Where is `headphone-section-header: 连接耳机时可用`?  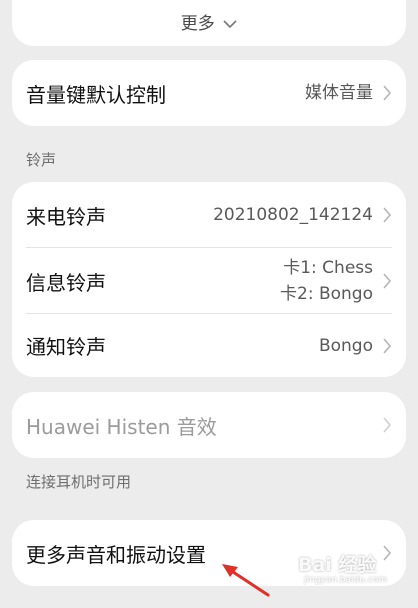 headphone-section-header: 连接耳机时可用 is located at coordinates (79, 482).